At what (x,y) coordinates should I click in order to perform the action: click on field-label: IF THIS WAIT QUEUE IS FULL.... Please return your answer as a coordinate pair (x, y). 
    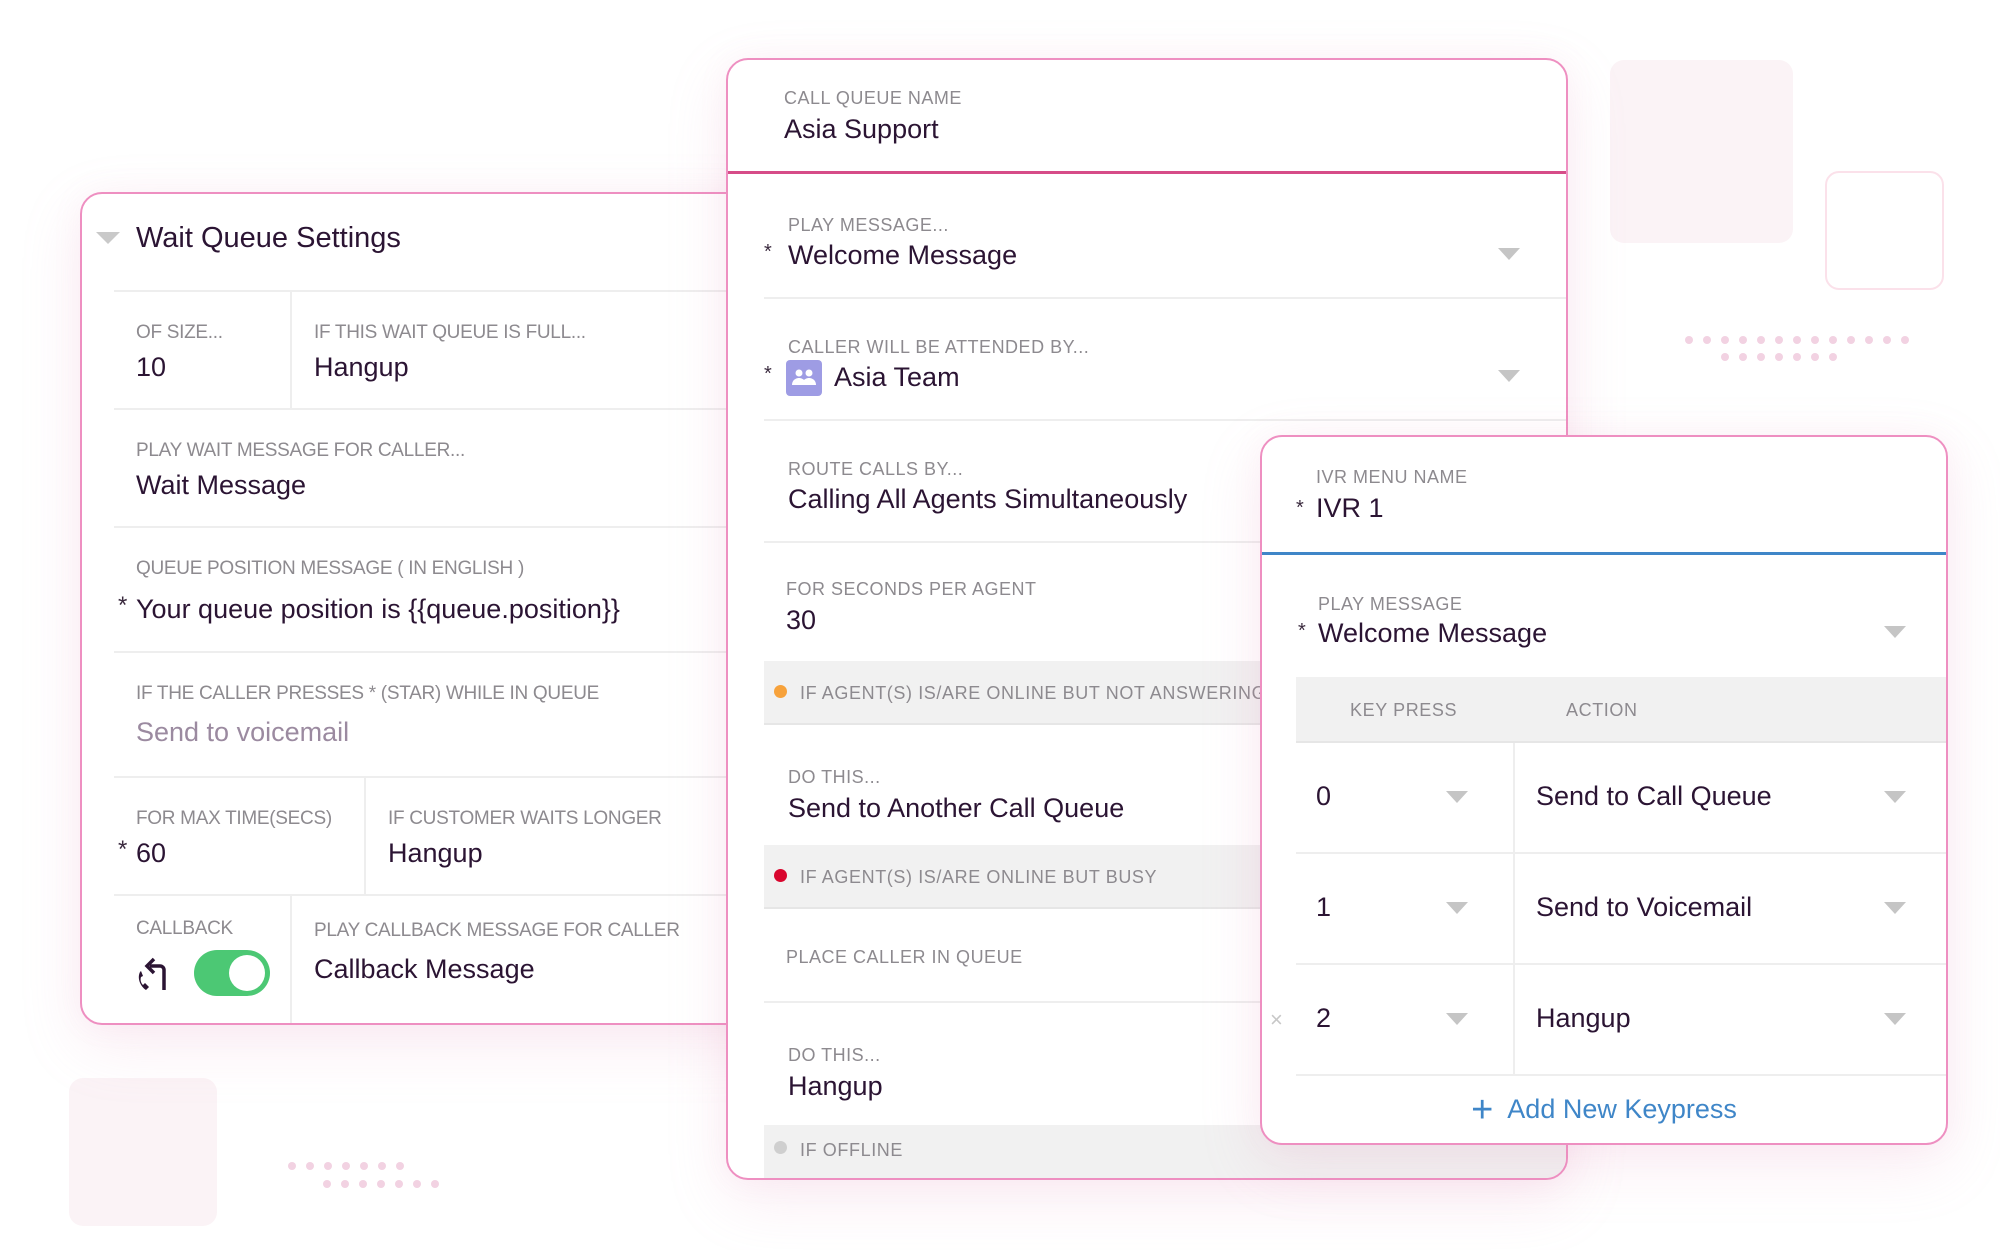
    Looking at the image, I should click on (450, 332).